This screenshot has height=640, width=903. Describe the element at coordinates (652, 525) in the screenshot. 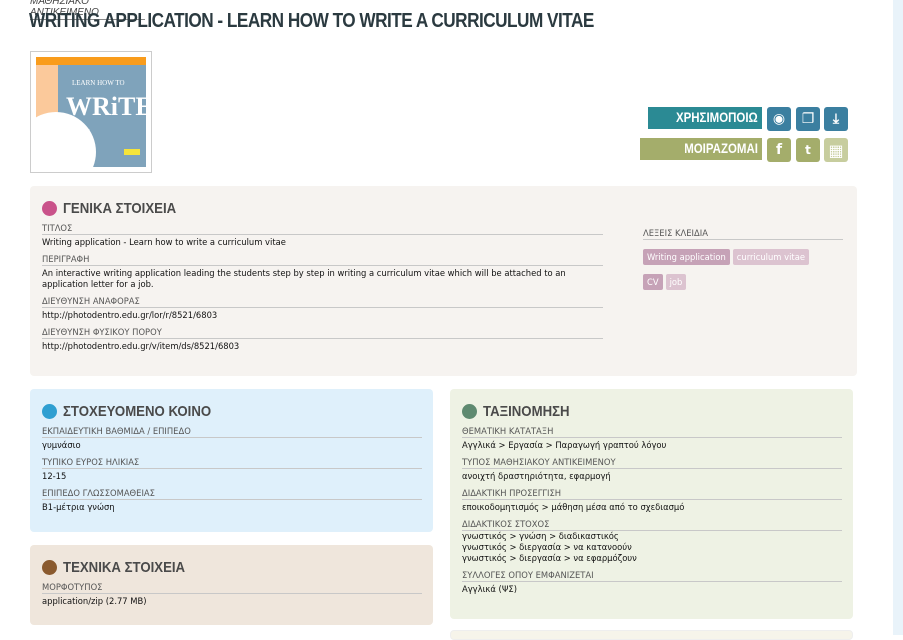

I see `field-label: ΔΙΔΑΚΤΙΚΟΣ ΣΤΟΧΟΣ` at that location.